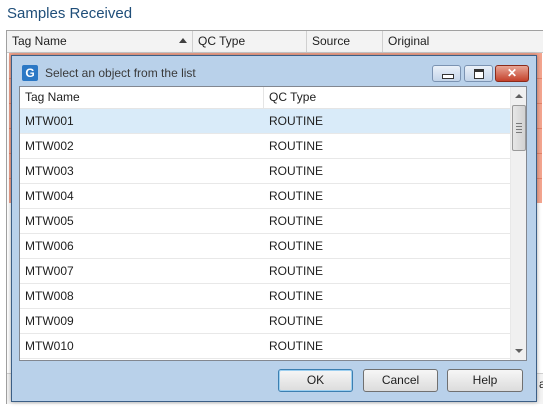  What do you see at coordinates (265, 196) in the screenshot?
I see `list-item: MTW004 ROUTINE` at bounding box center [265, 196].